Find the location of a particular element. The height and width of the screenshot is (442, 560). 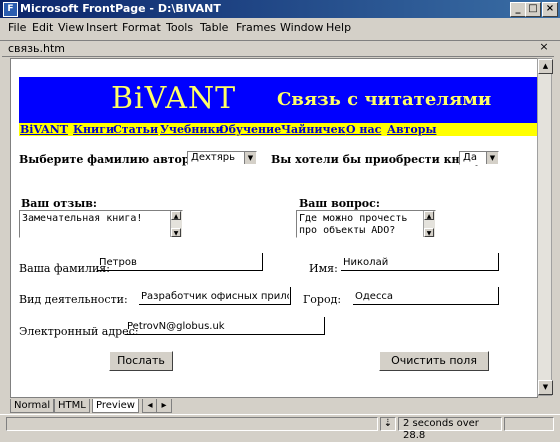

page-banner: BiVANT Связь с читателями is located at coordinates (278, 100).